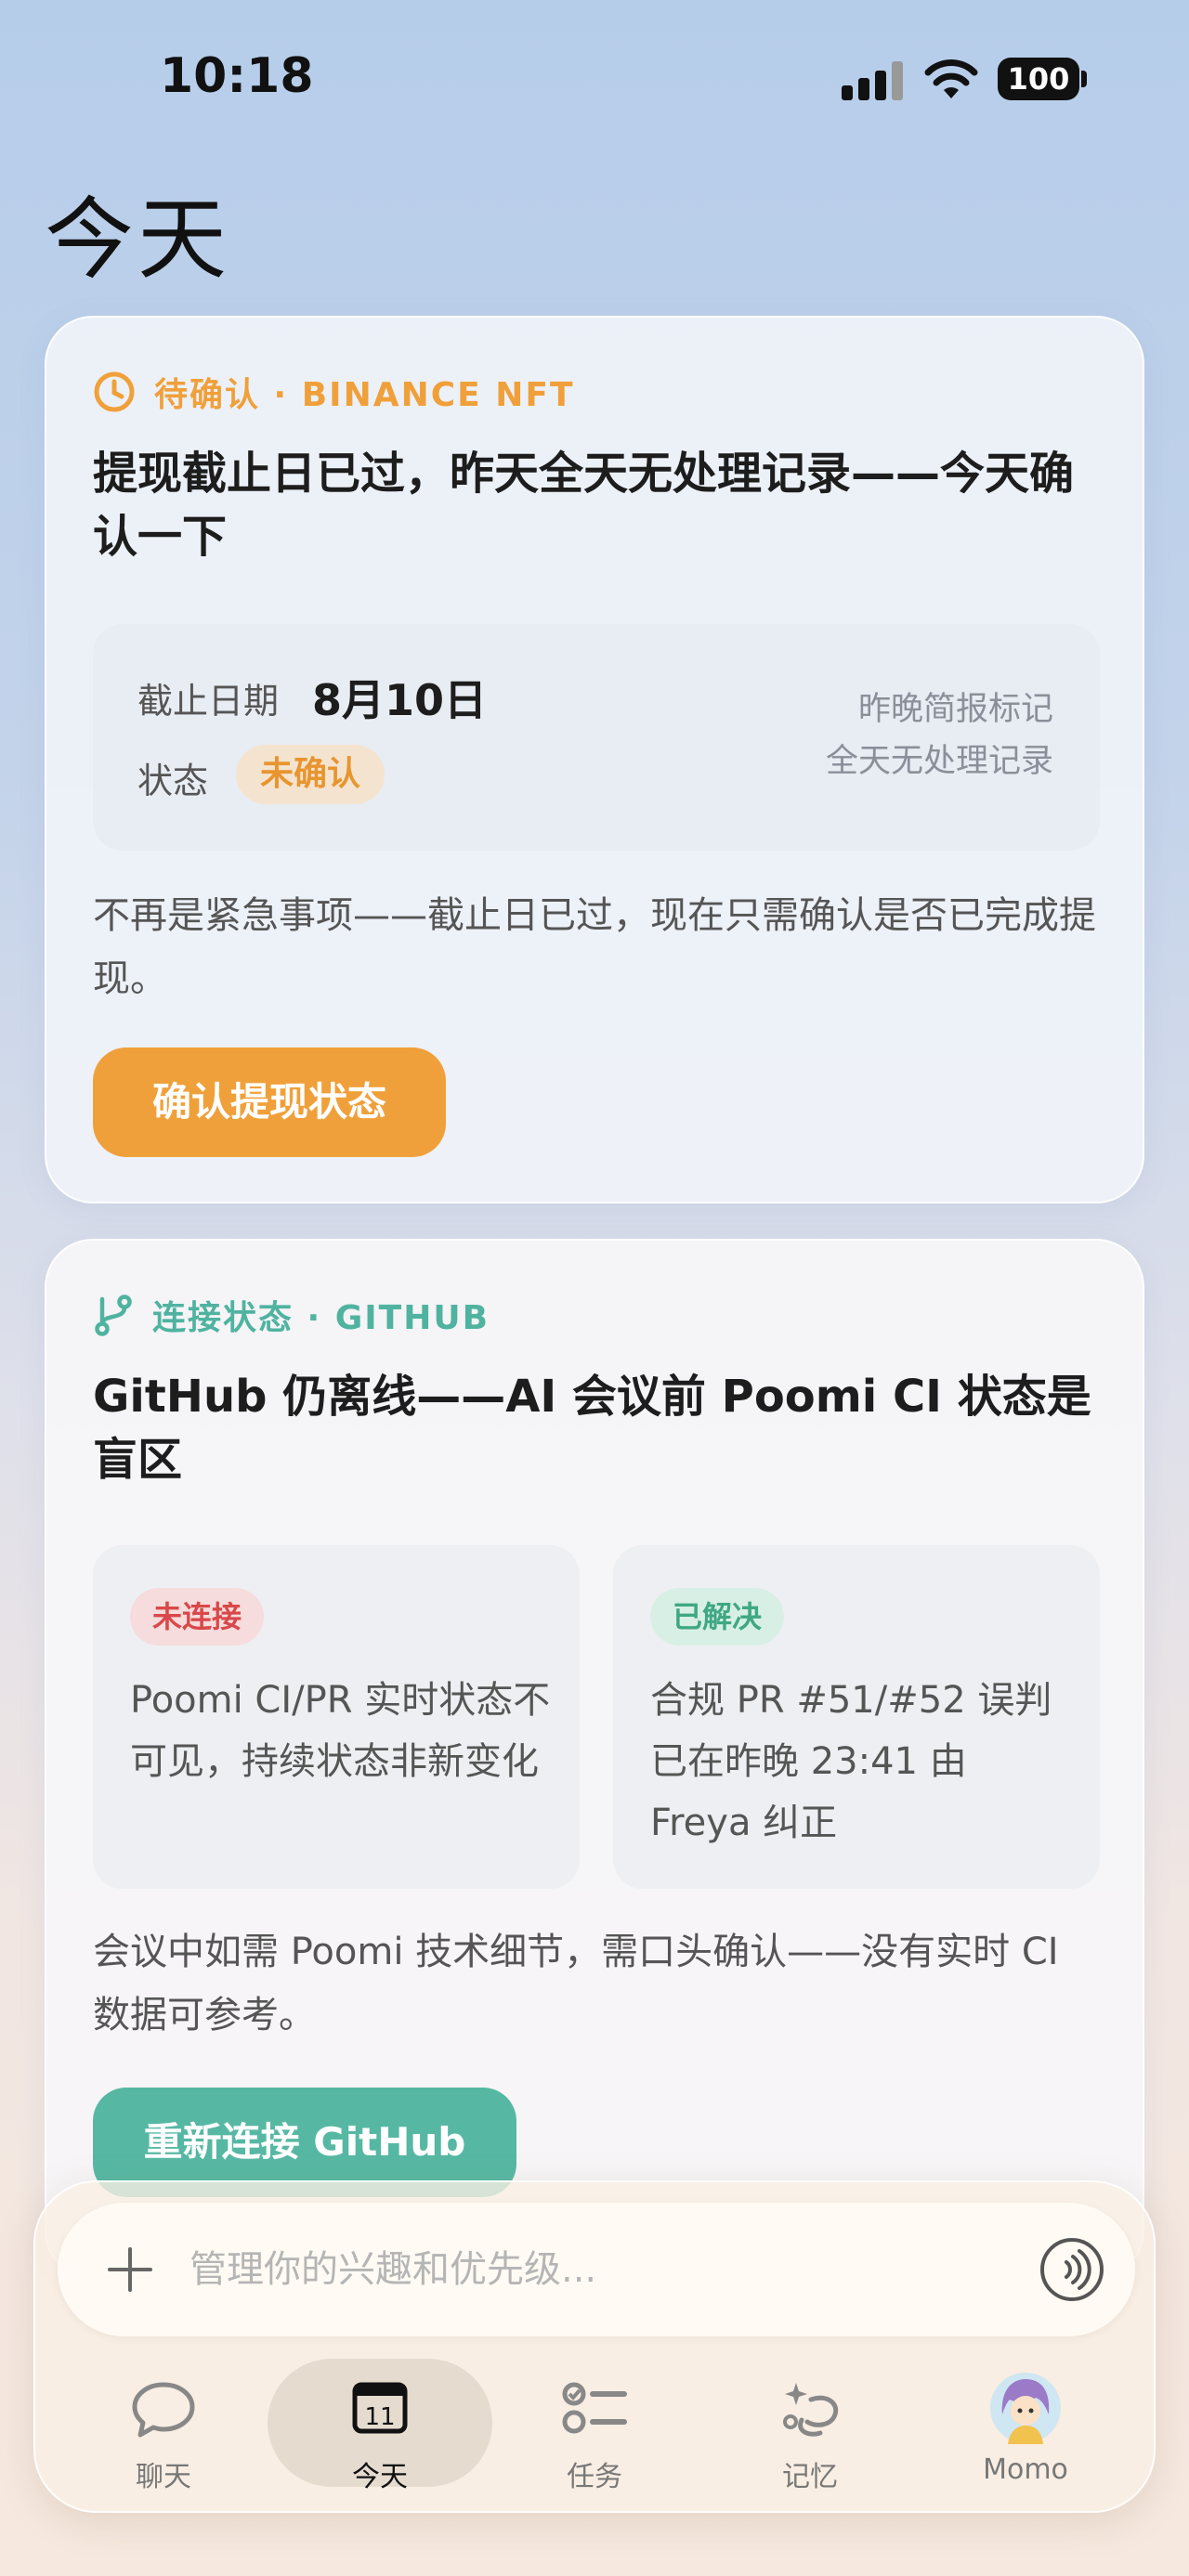  I want to click on card-body: 会议中如需 Poomi 技术细节，需口头确认——没有实时 CI 数据可参考。, so click(576, 1984).